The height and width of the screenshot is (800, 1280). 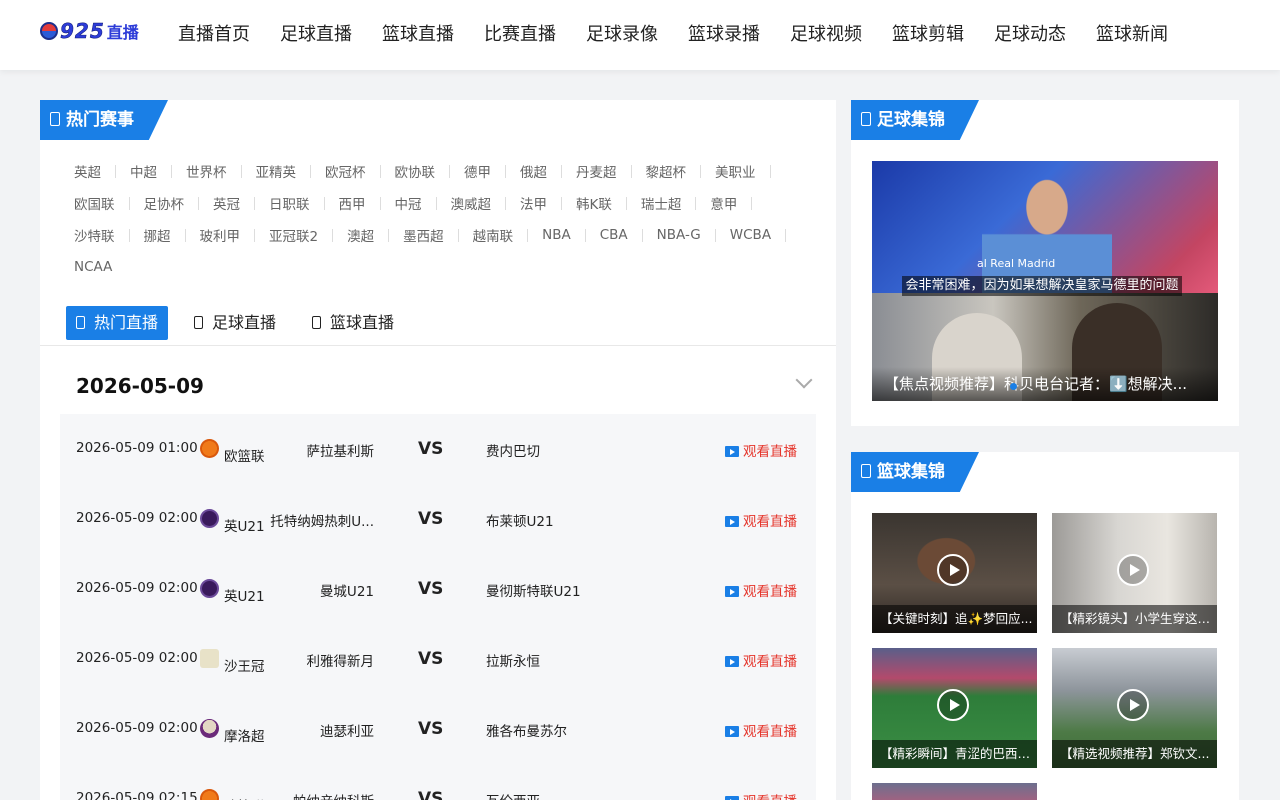 I want to click on league-link: 墨西超, so click(x=423, y=235).